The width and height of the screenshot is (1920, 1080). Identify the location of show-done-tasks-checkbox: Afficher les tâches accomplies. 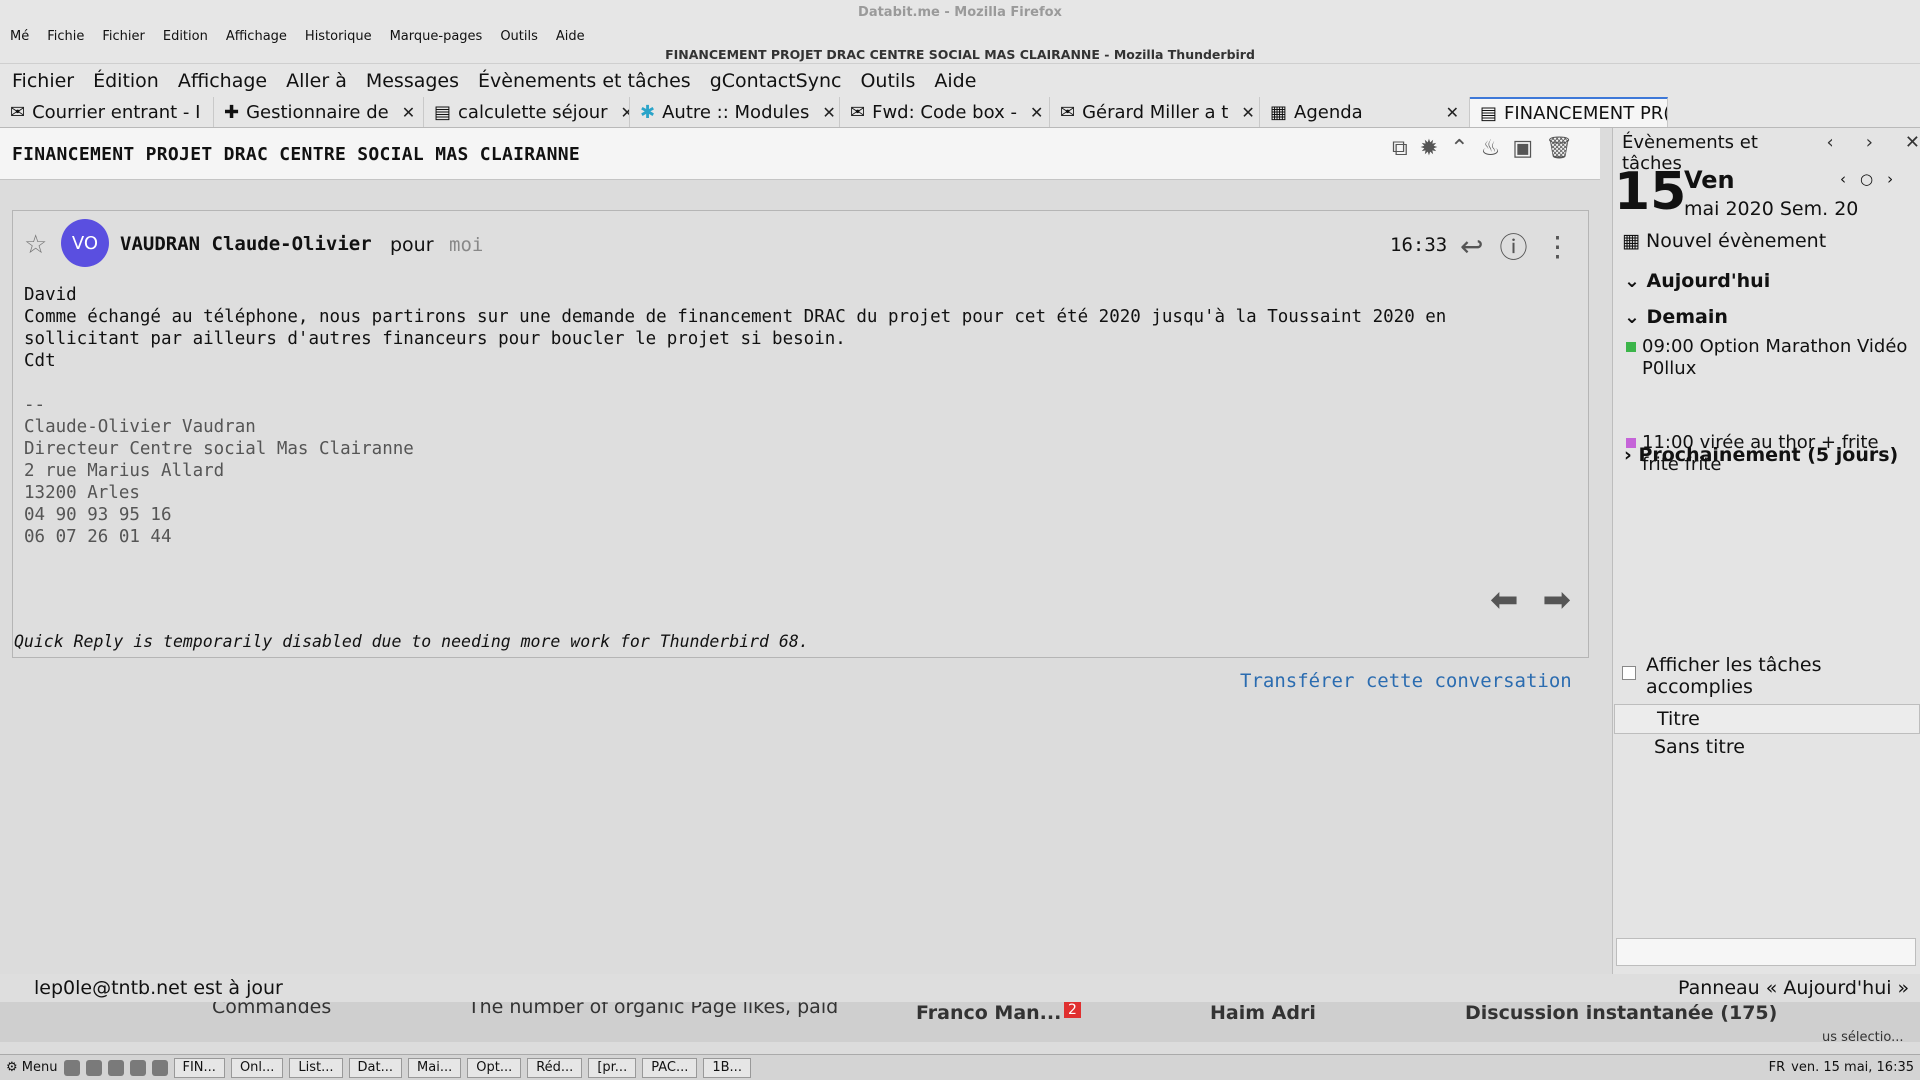
(1765, 676).